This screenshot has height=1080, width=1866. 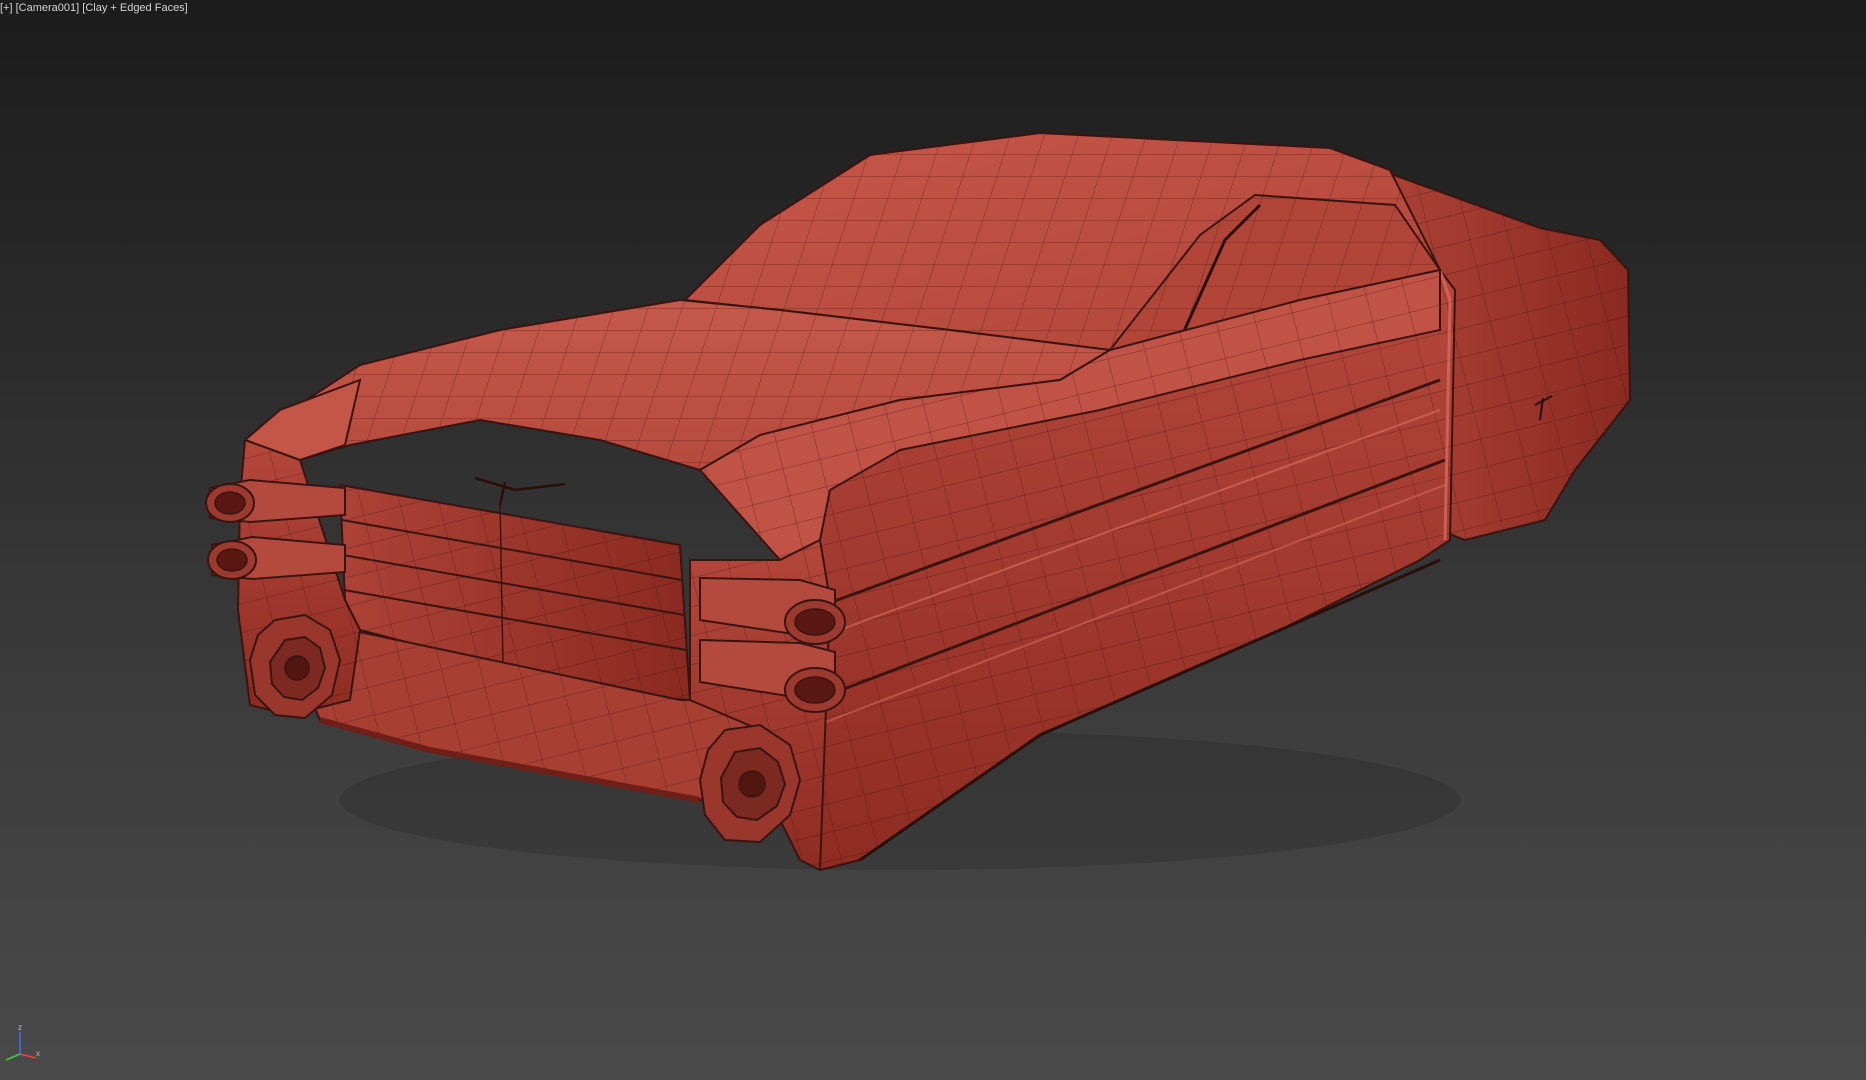 I want to click on hood-emblem, so click(x=520, y=491).